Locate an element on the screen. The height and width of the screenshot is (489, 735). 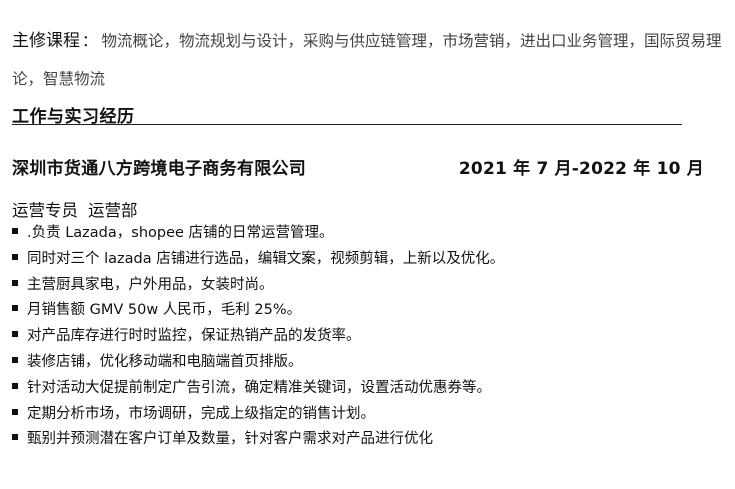
duty-text: 同时对三个 lazada 店铺进行选品，编辑文案，视频剪辑，上新以及优化。 is located at coordinates (266, 258).